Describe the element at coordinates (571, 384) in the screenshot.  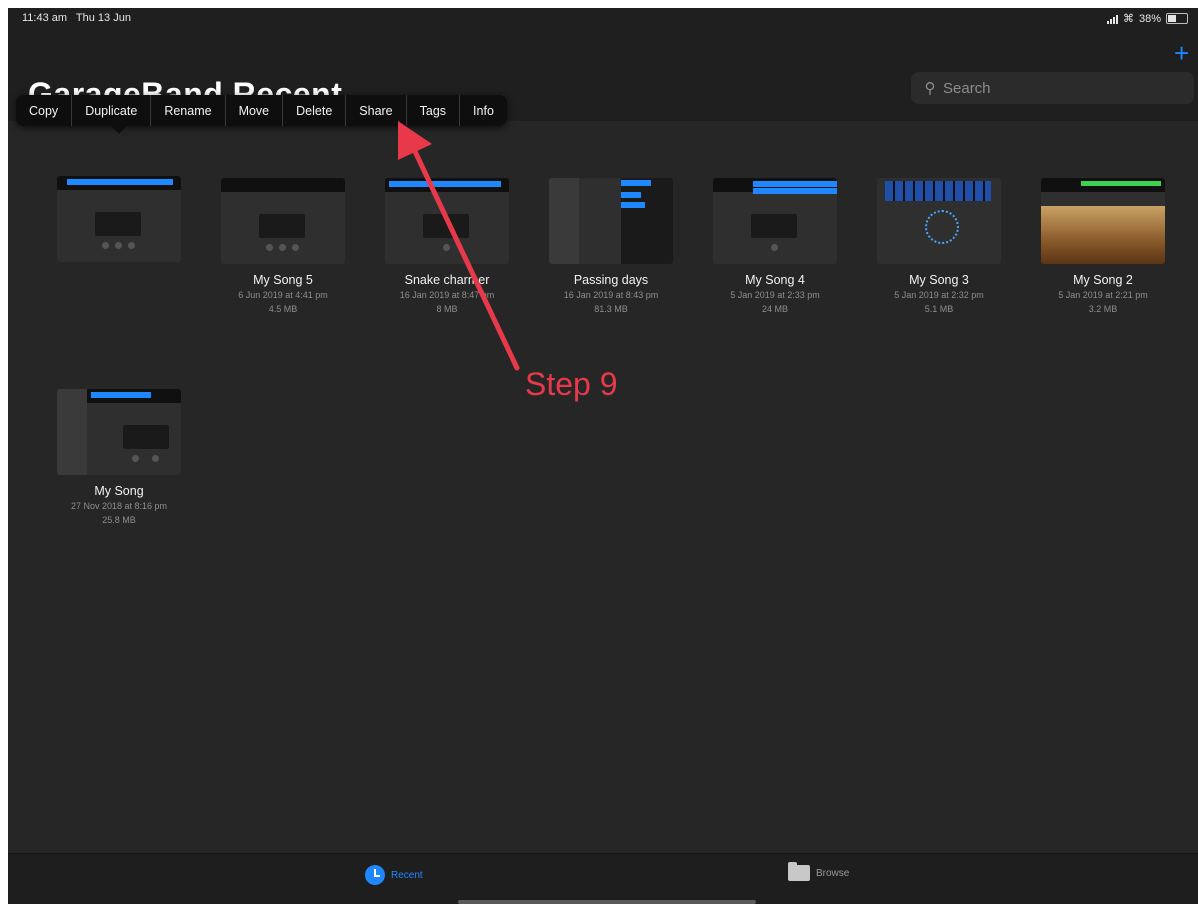
I see `step-label: Step 9` at that location.